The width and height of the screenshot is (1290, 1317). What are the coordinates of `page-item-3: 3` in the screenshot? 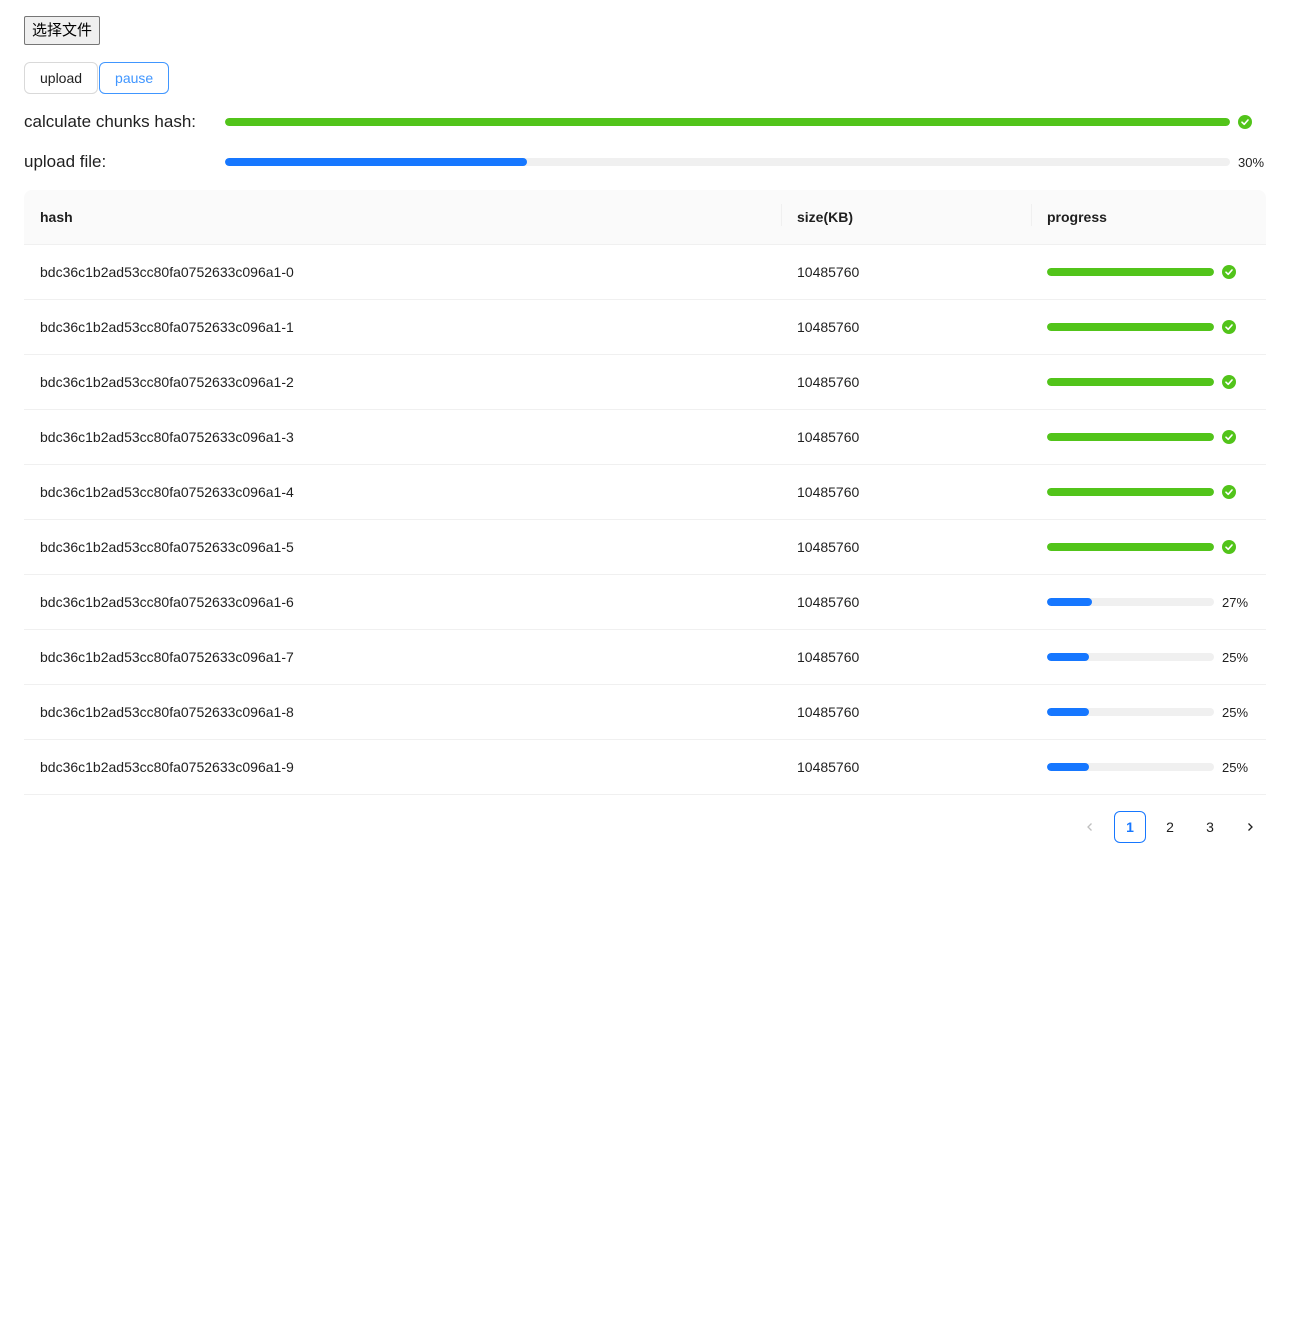 It's located at (1210, 827).